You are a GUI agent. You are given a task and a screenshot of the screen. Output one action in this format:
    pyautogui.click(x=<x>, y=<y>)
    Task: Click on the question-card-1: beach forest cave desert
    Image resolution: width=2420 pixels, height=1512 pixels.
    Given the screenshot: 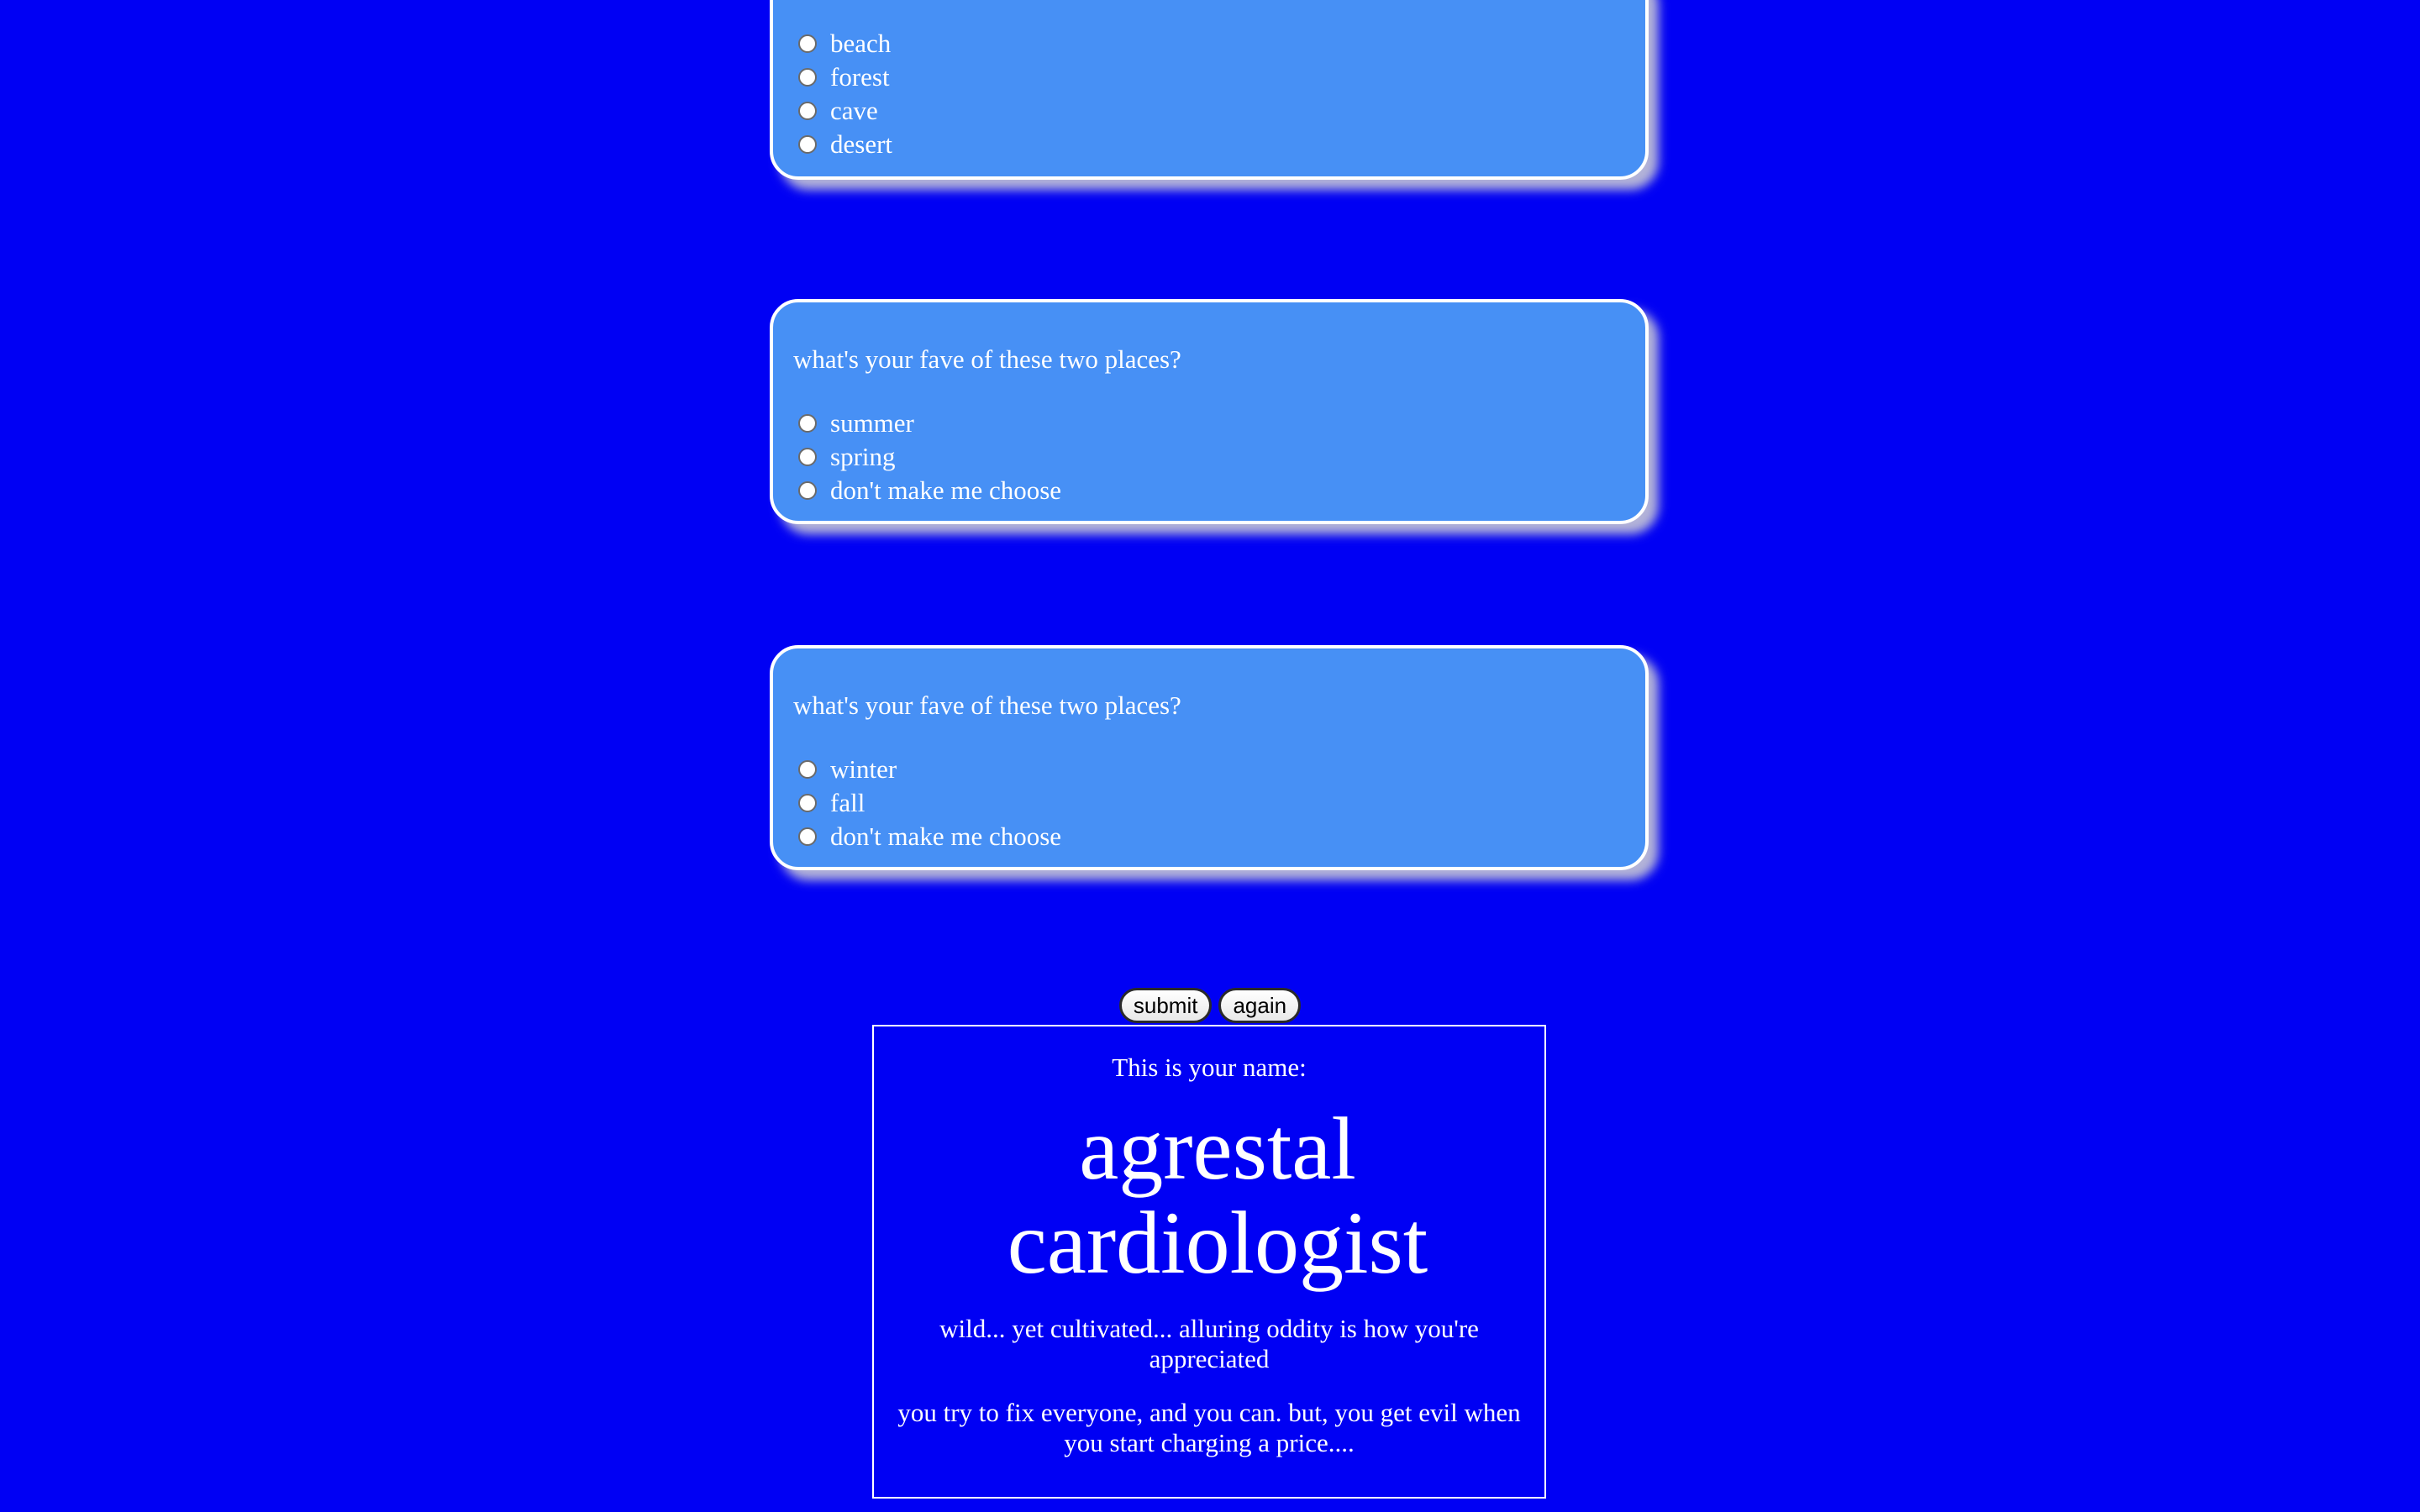 What is the action you would take?
    pyautogui.click(x=1209, y=90)
    